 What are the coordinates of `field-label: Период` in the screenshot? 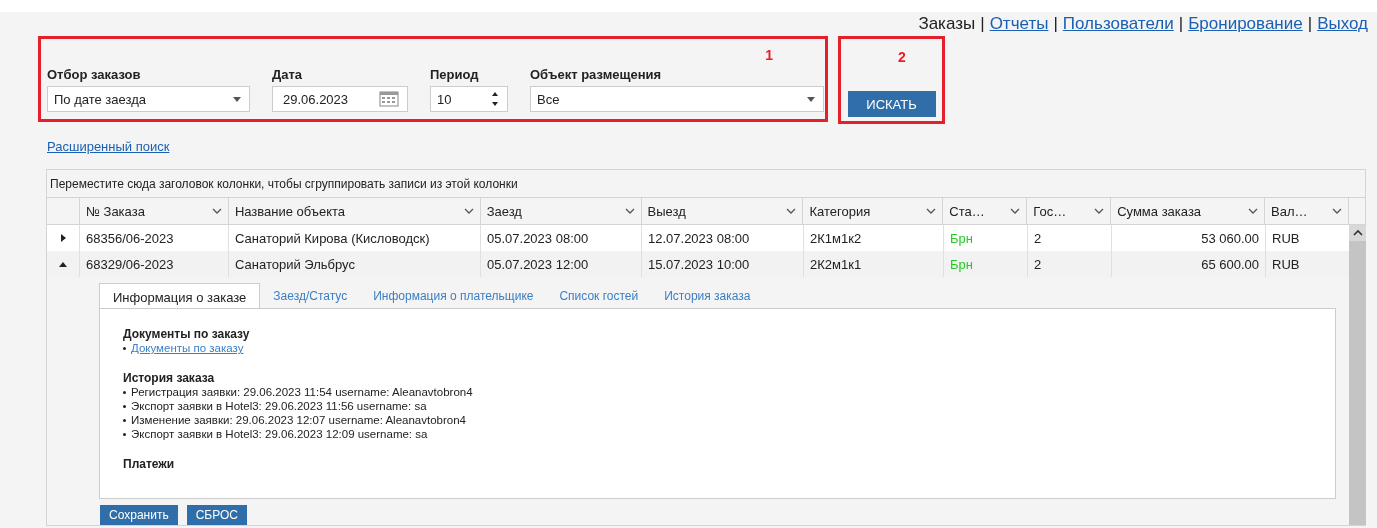 It's located at (455, 74).